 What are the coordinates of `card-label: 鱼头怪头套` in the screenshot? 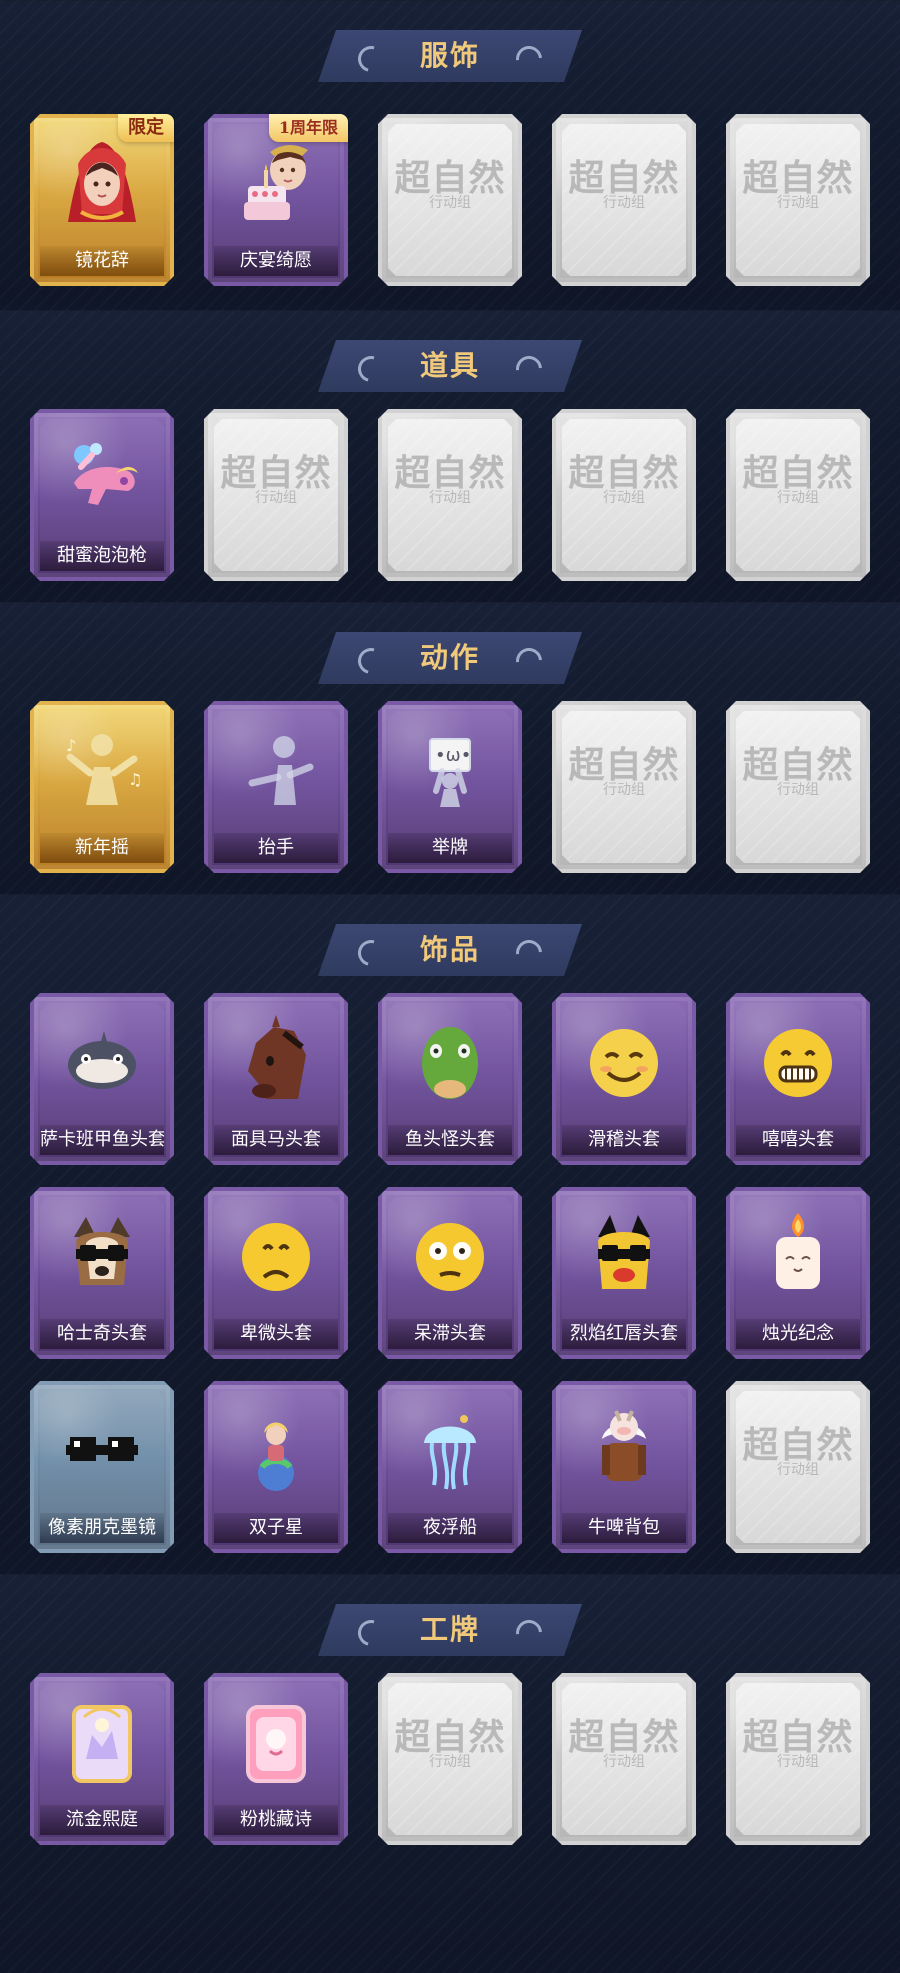 It's located at (450, 1140).